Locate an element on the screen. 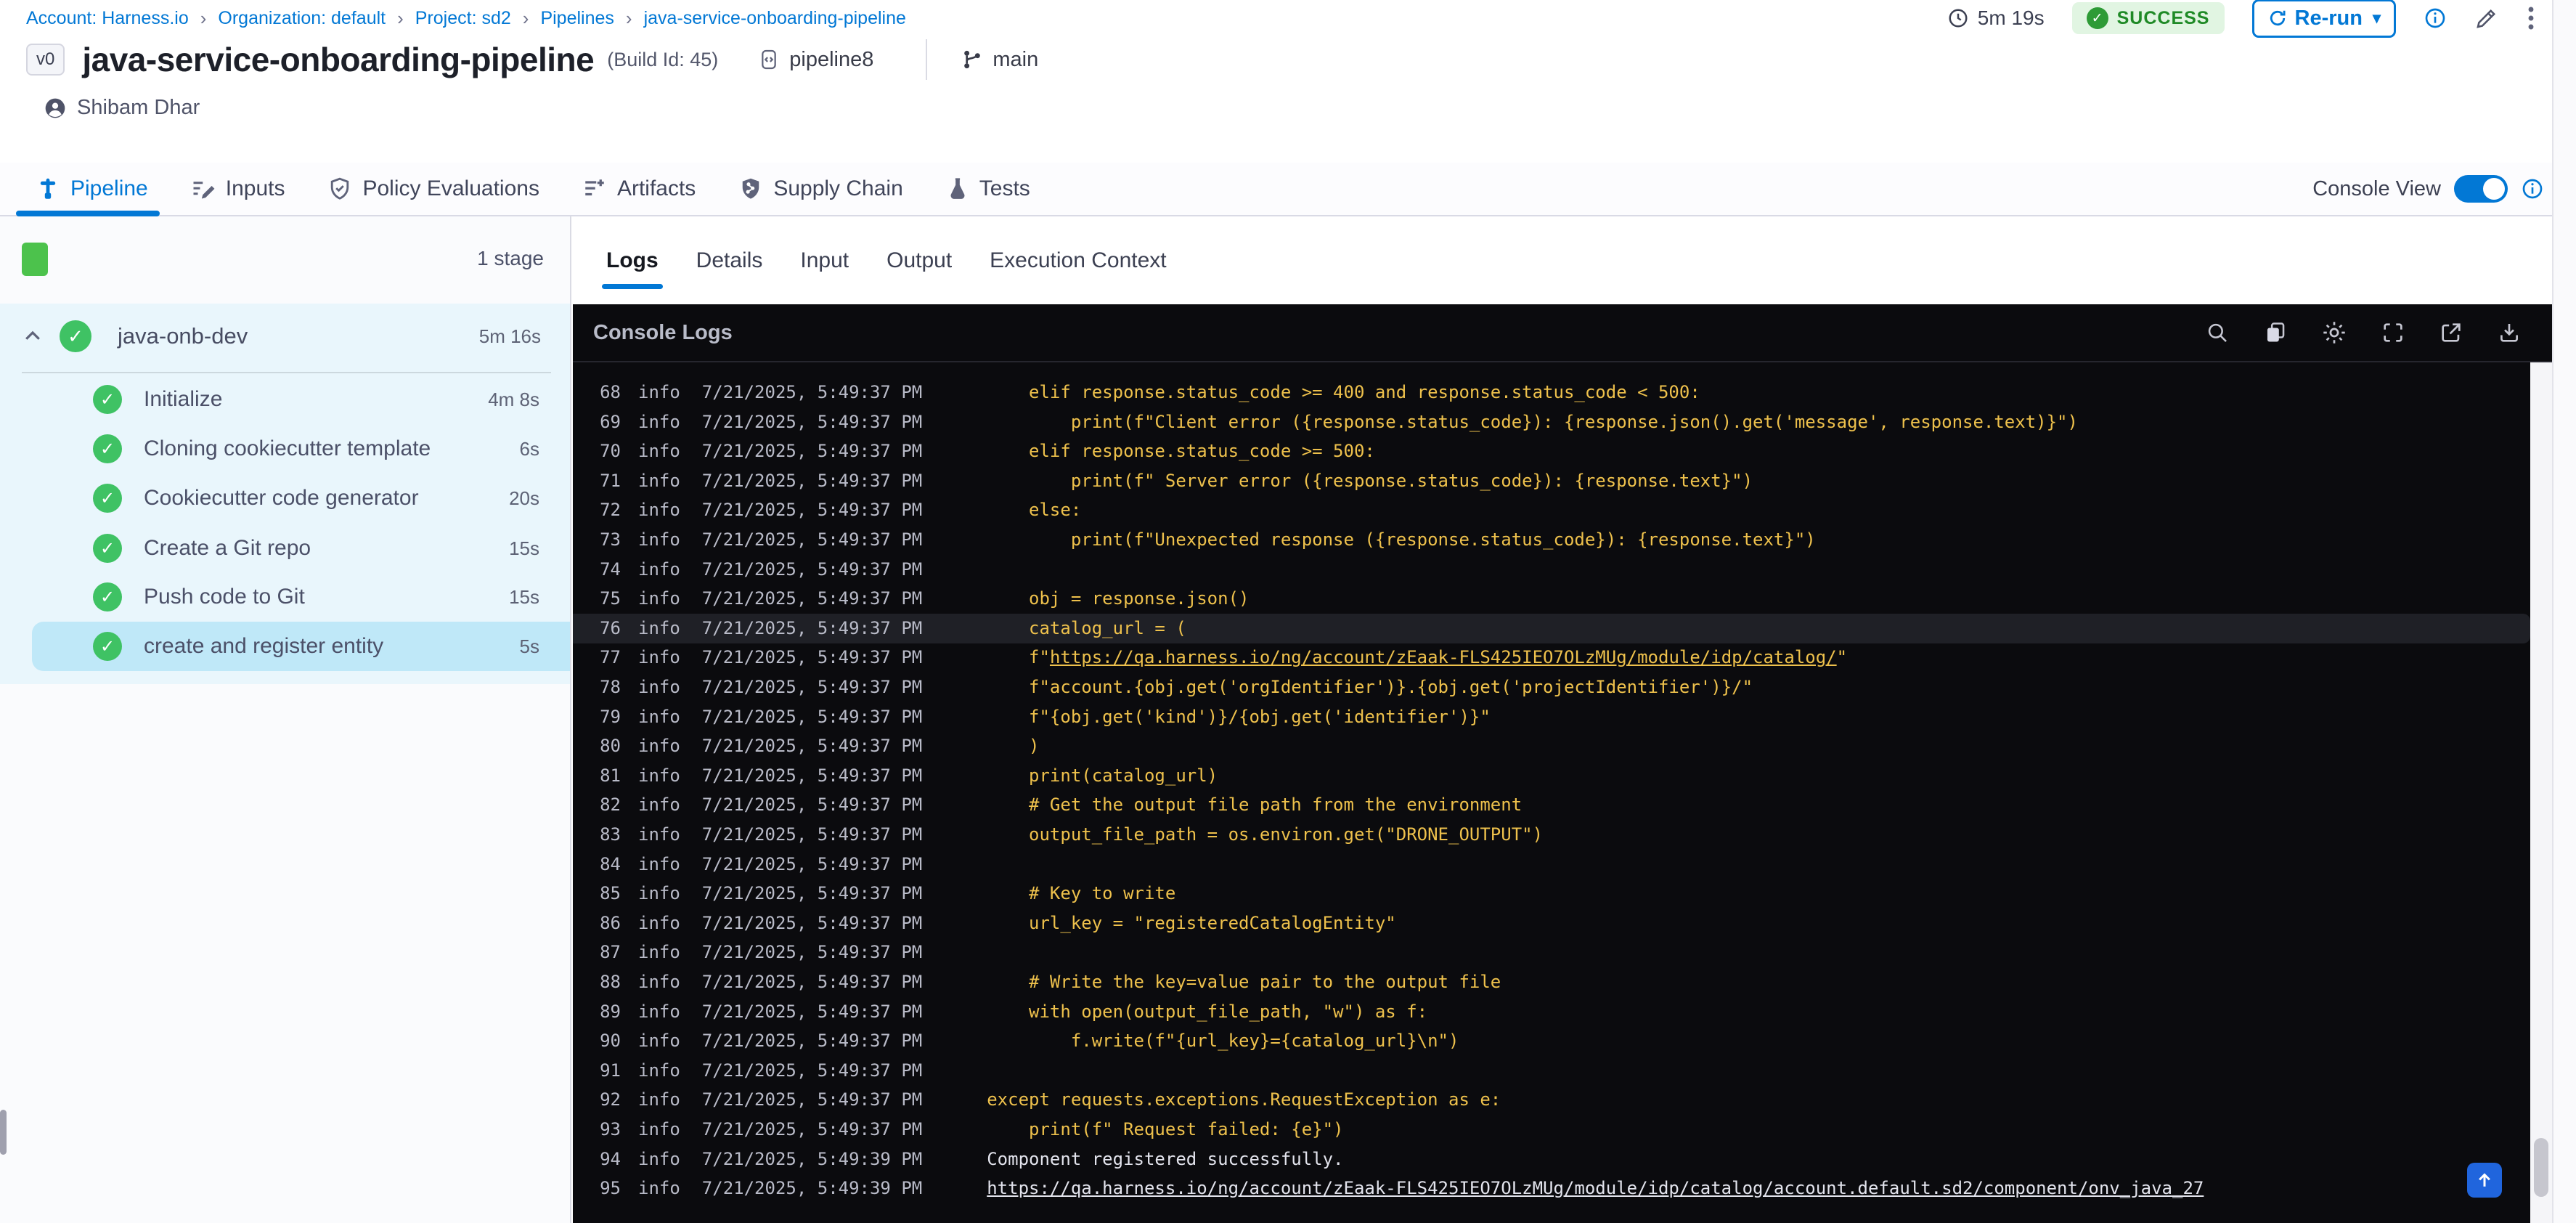 This screenshot has height=1223, width=2576. fullscreen-icon is located at coordinates (2393, 332).